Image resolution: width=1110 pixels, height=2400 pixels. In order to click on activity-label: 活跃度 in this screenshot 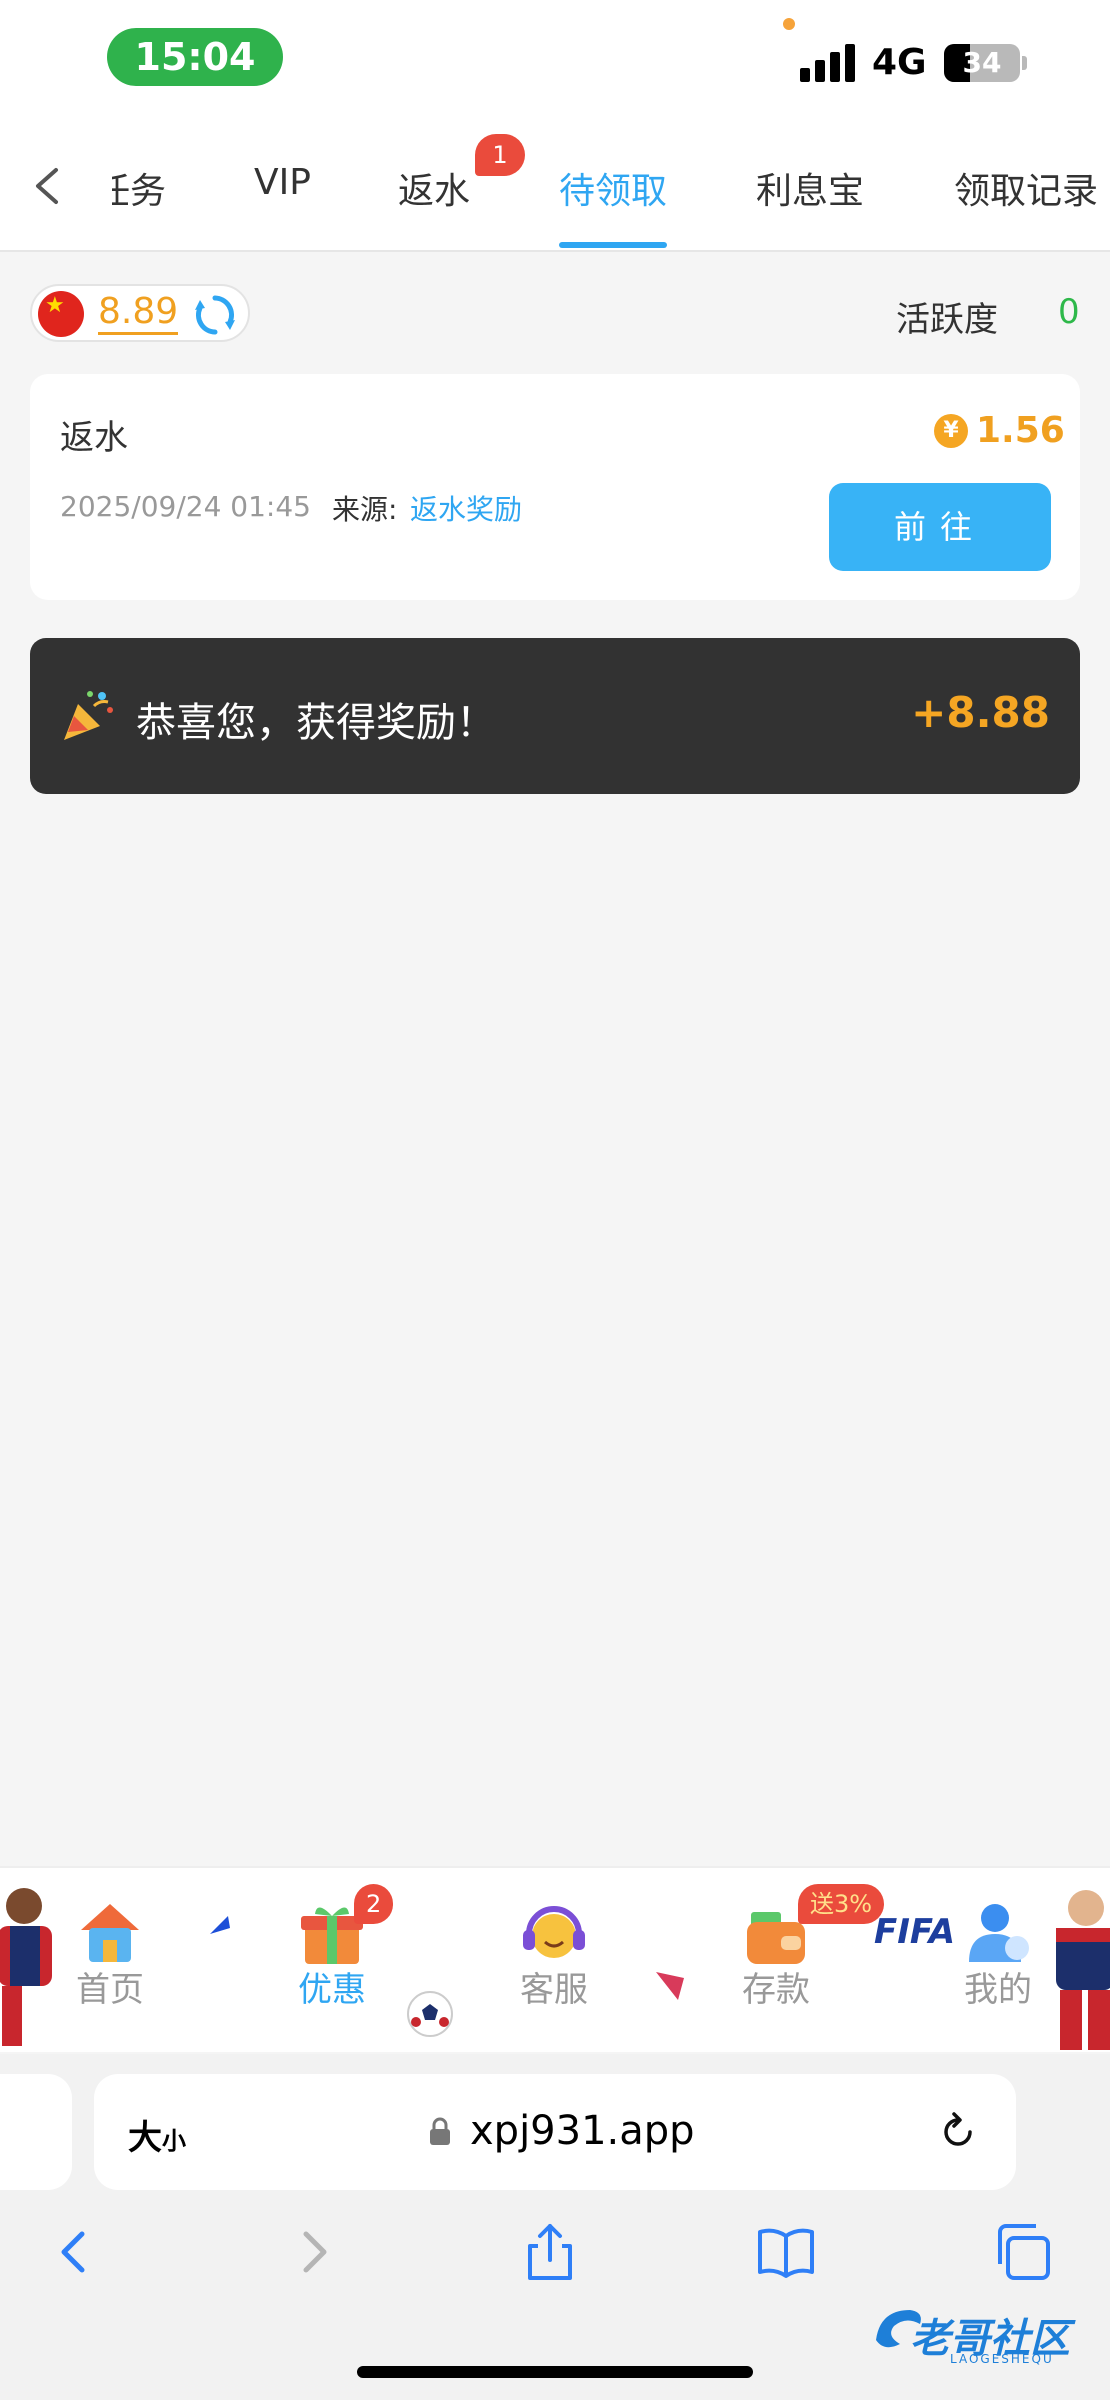, I will do `click(947, 320)`.